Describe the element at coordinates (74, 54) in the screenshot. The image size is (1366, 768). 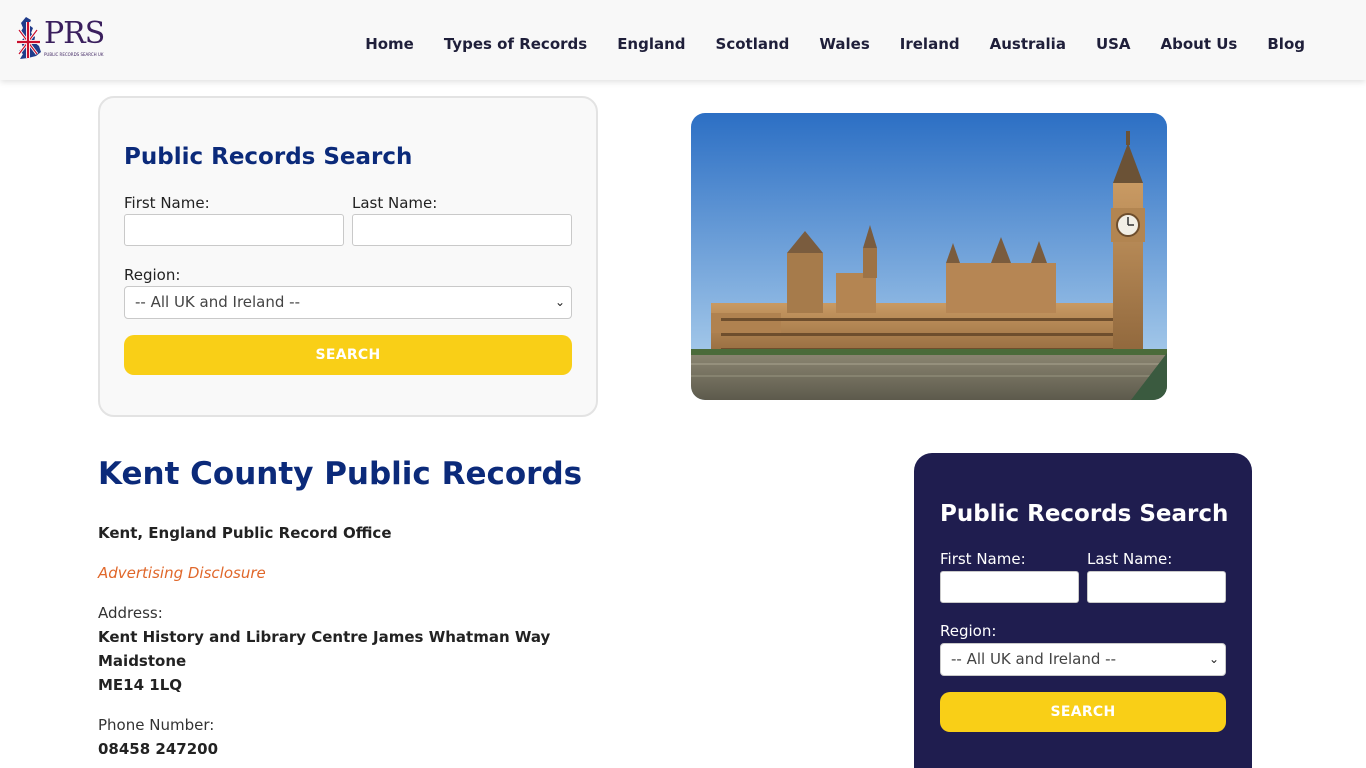
I see `logo-subtext: PUBLIC RECORDS SEARCH UK` at that location.